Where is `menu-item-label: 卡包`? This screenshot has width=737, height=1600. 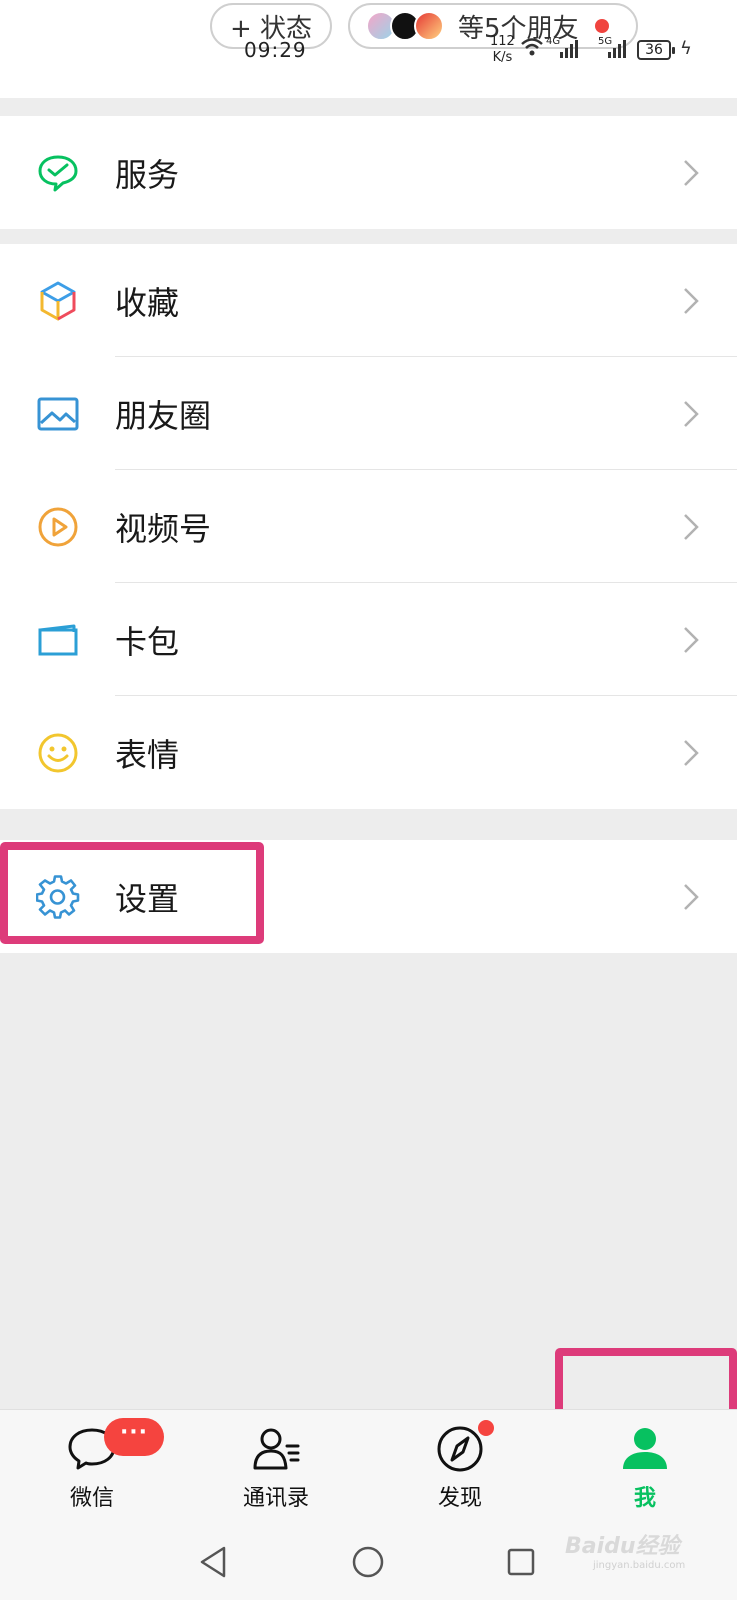 menu-item-label: 卡包 is located at coordinates (147, 641).